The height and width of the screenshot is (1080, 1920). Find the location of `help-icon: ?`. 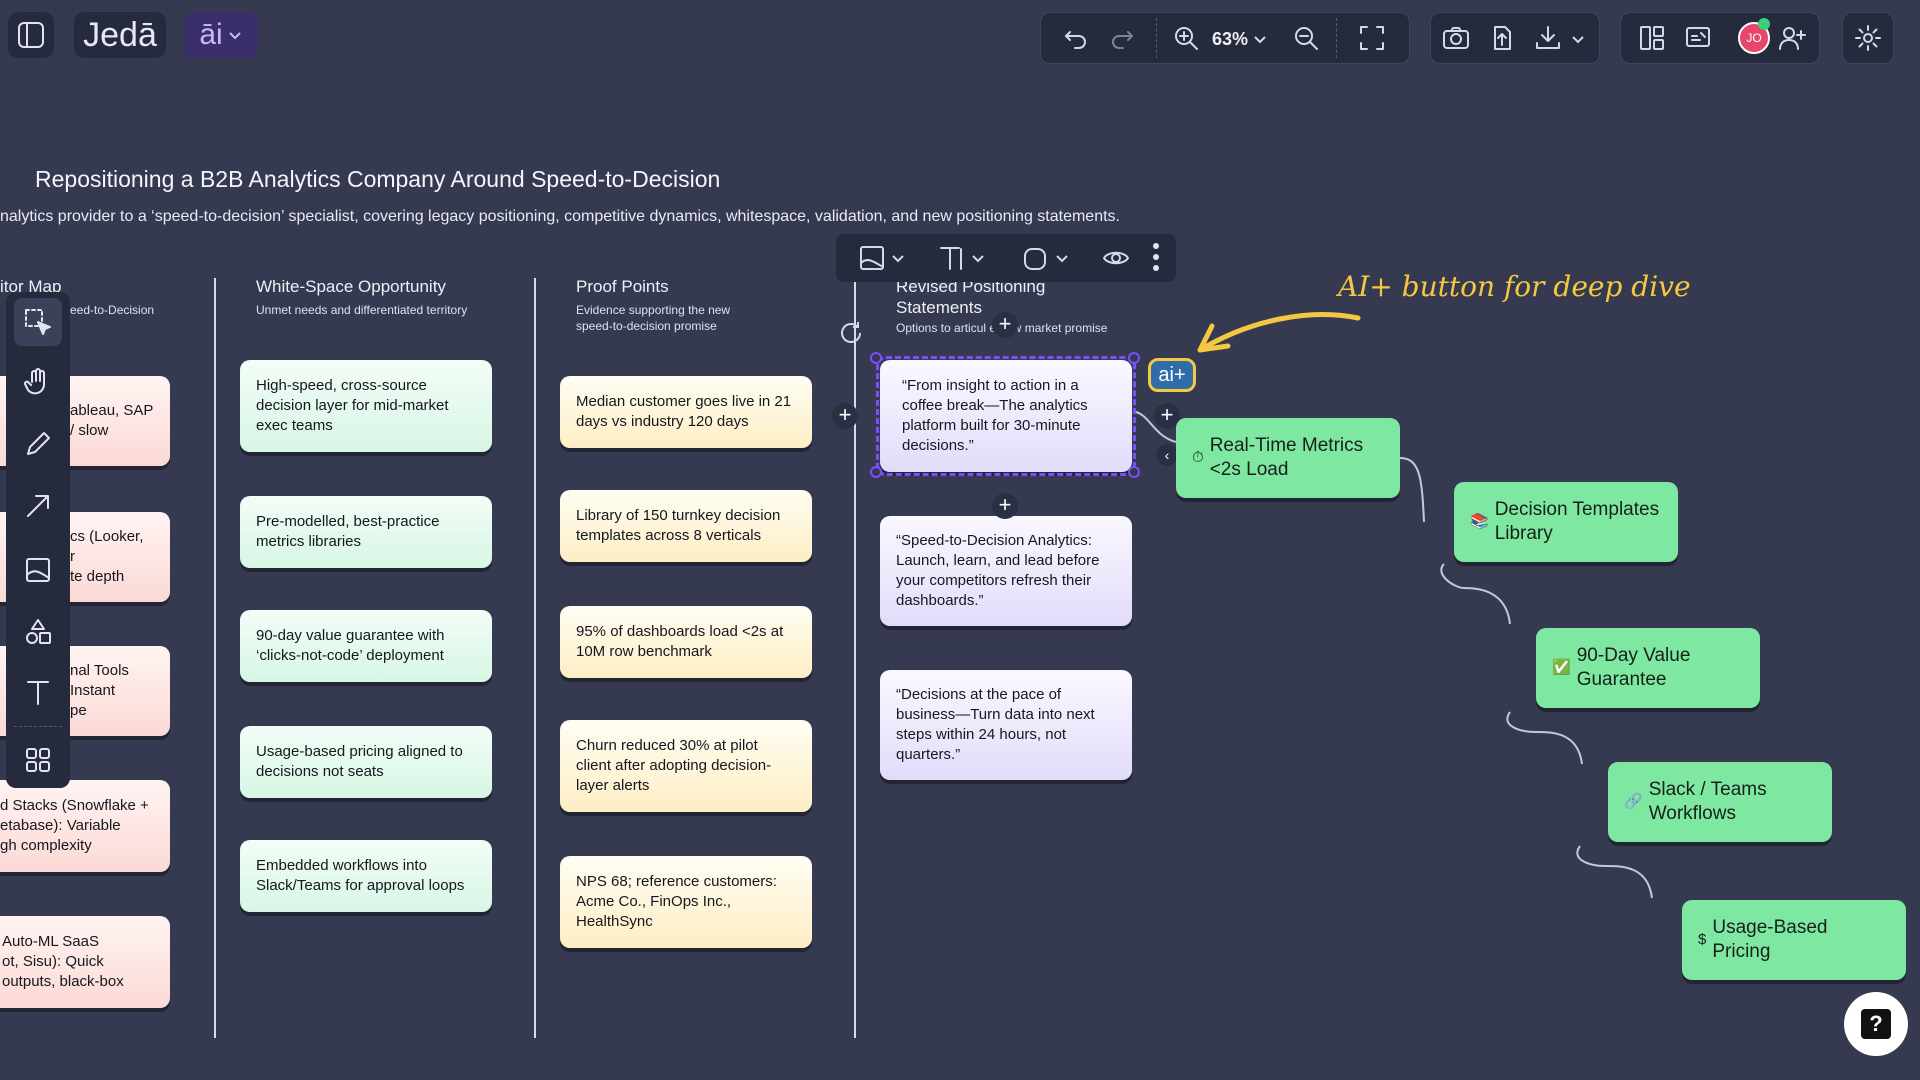

help-icon: ? is located at coordinates (1876, 1024).